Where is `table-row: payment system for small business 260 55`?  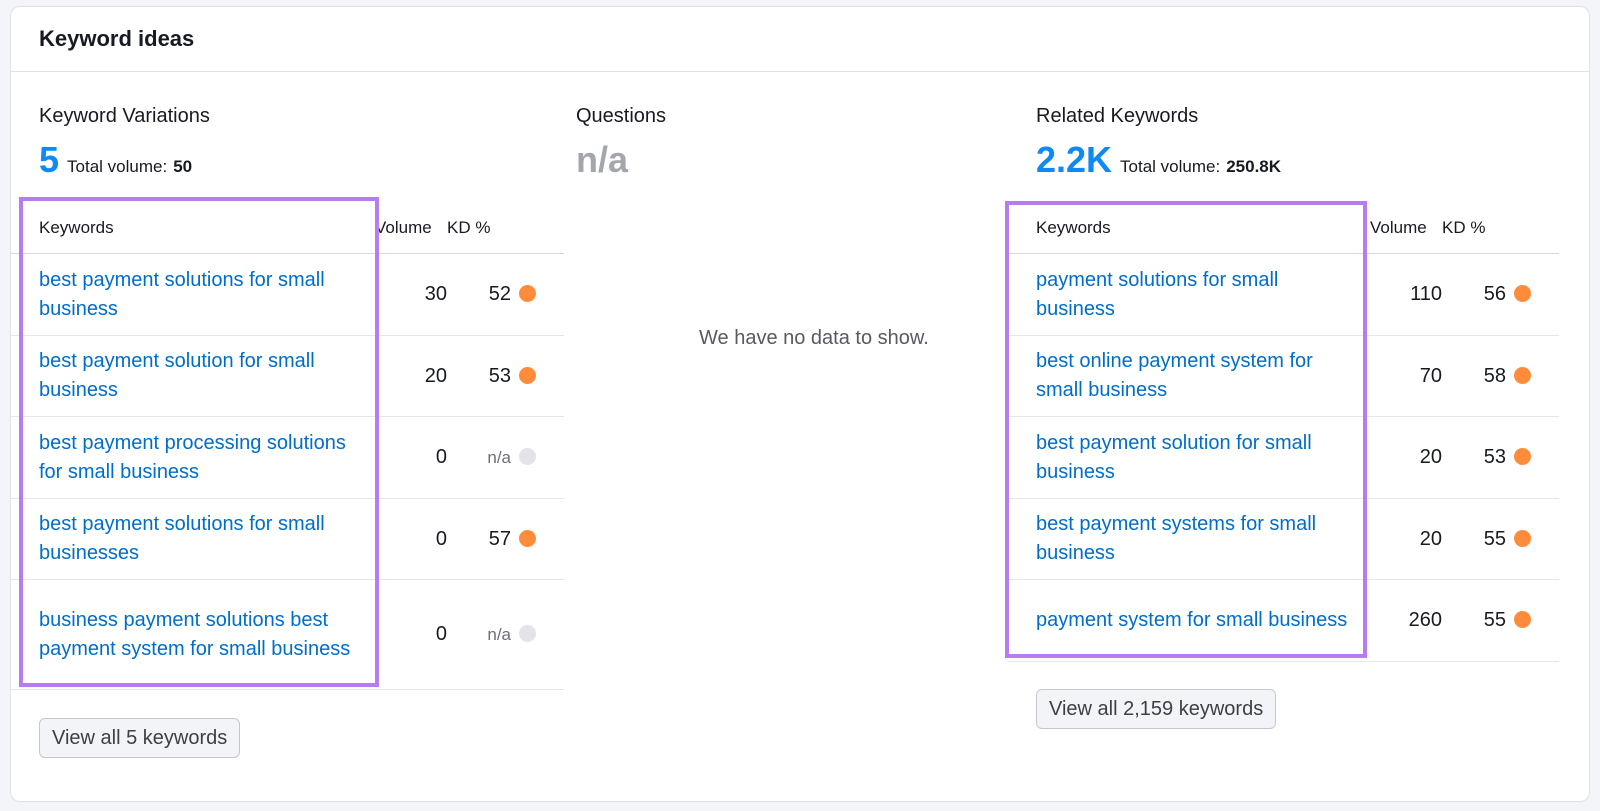
table-row: payment system for small business 260 55 is located at coordinates (1283, 620).